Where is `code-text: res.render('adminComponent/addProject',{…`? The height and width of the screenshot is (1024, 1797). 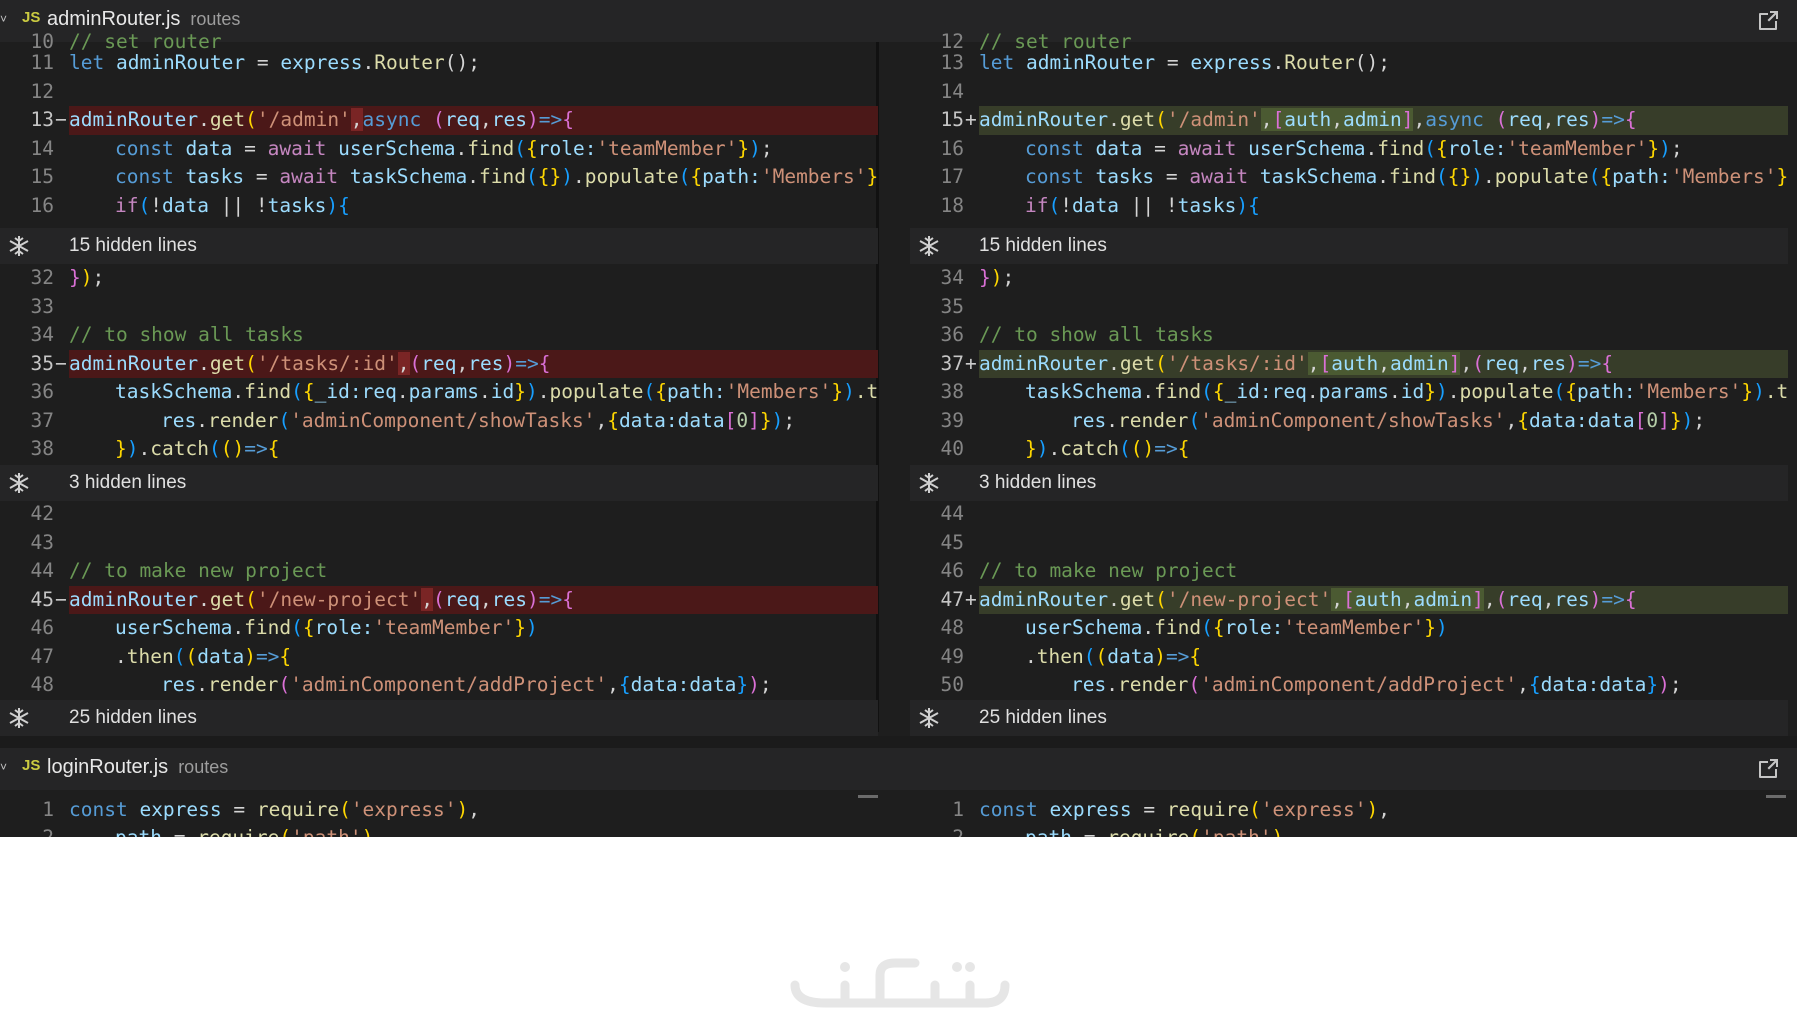
code-text: res.render('adminComponent/addProject',{… is located at coordinates (1376, 684).